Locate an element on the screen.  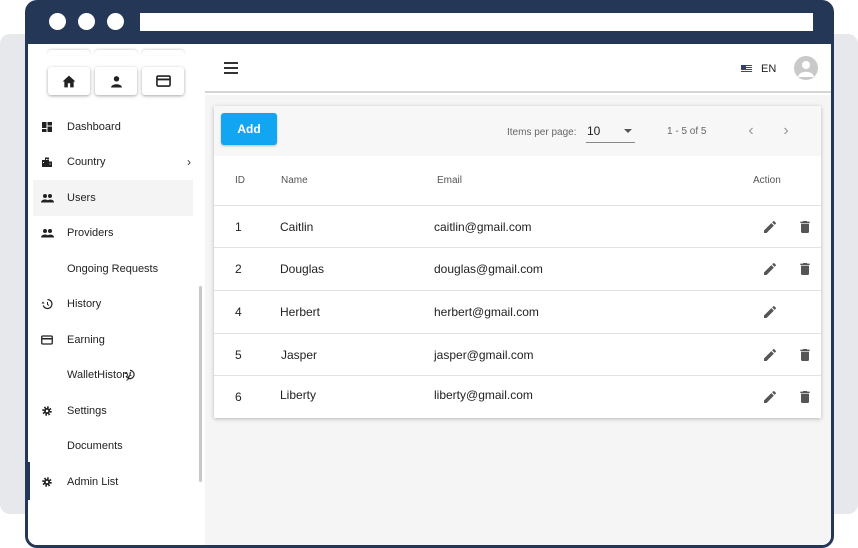
home-icon is located at coordinates (69, 81).